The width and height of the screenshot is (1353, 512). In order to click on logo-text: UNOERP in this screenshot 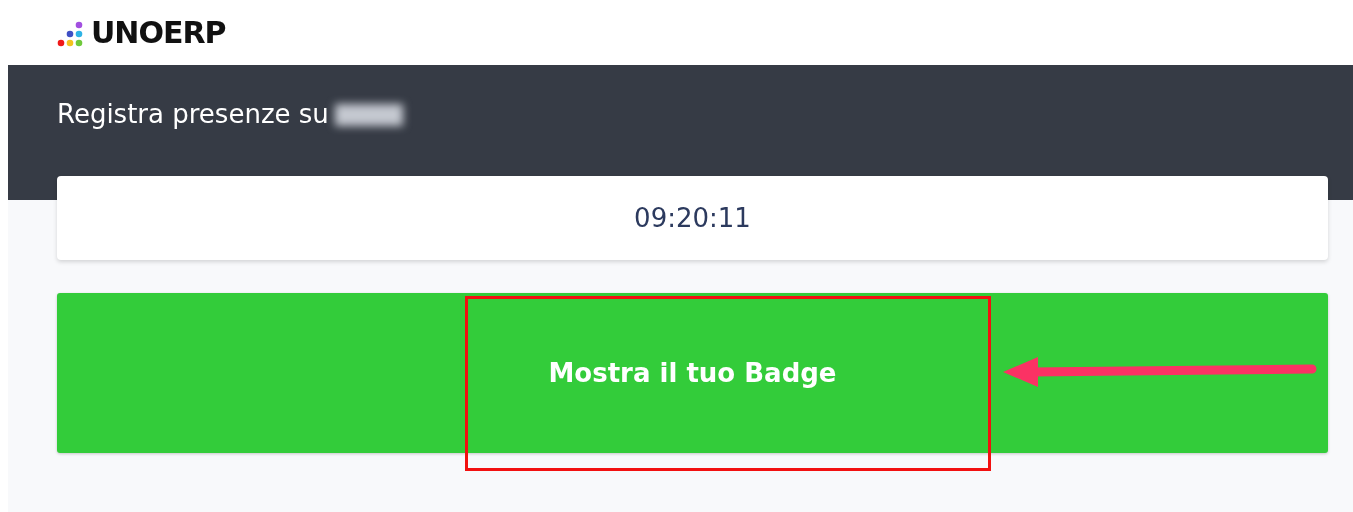, I will do `click(158, 32)`.